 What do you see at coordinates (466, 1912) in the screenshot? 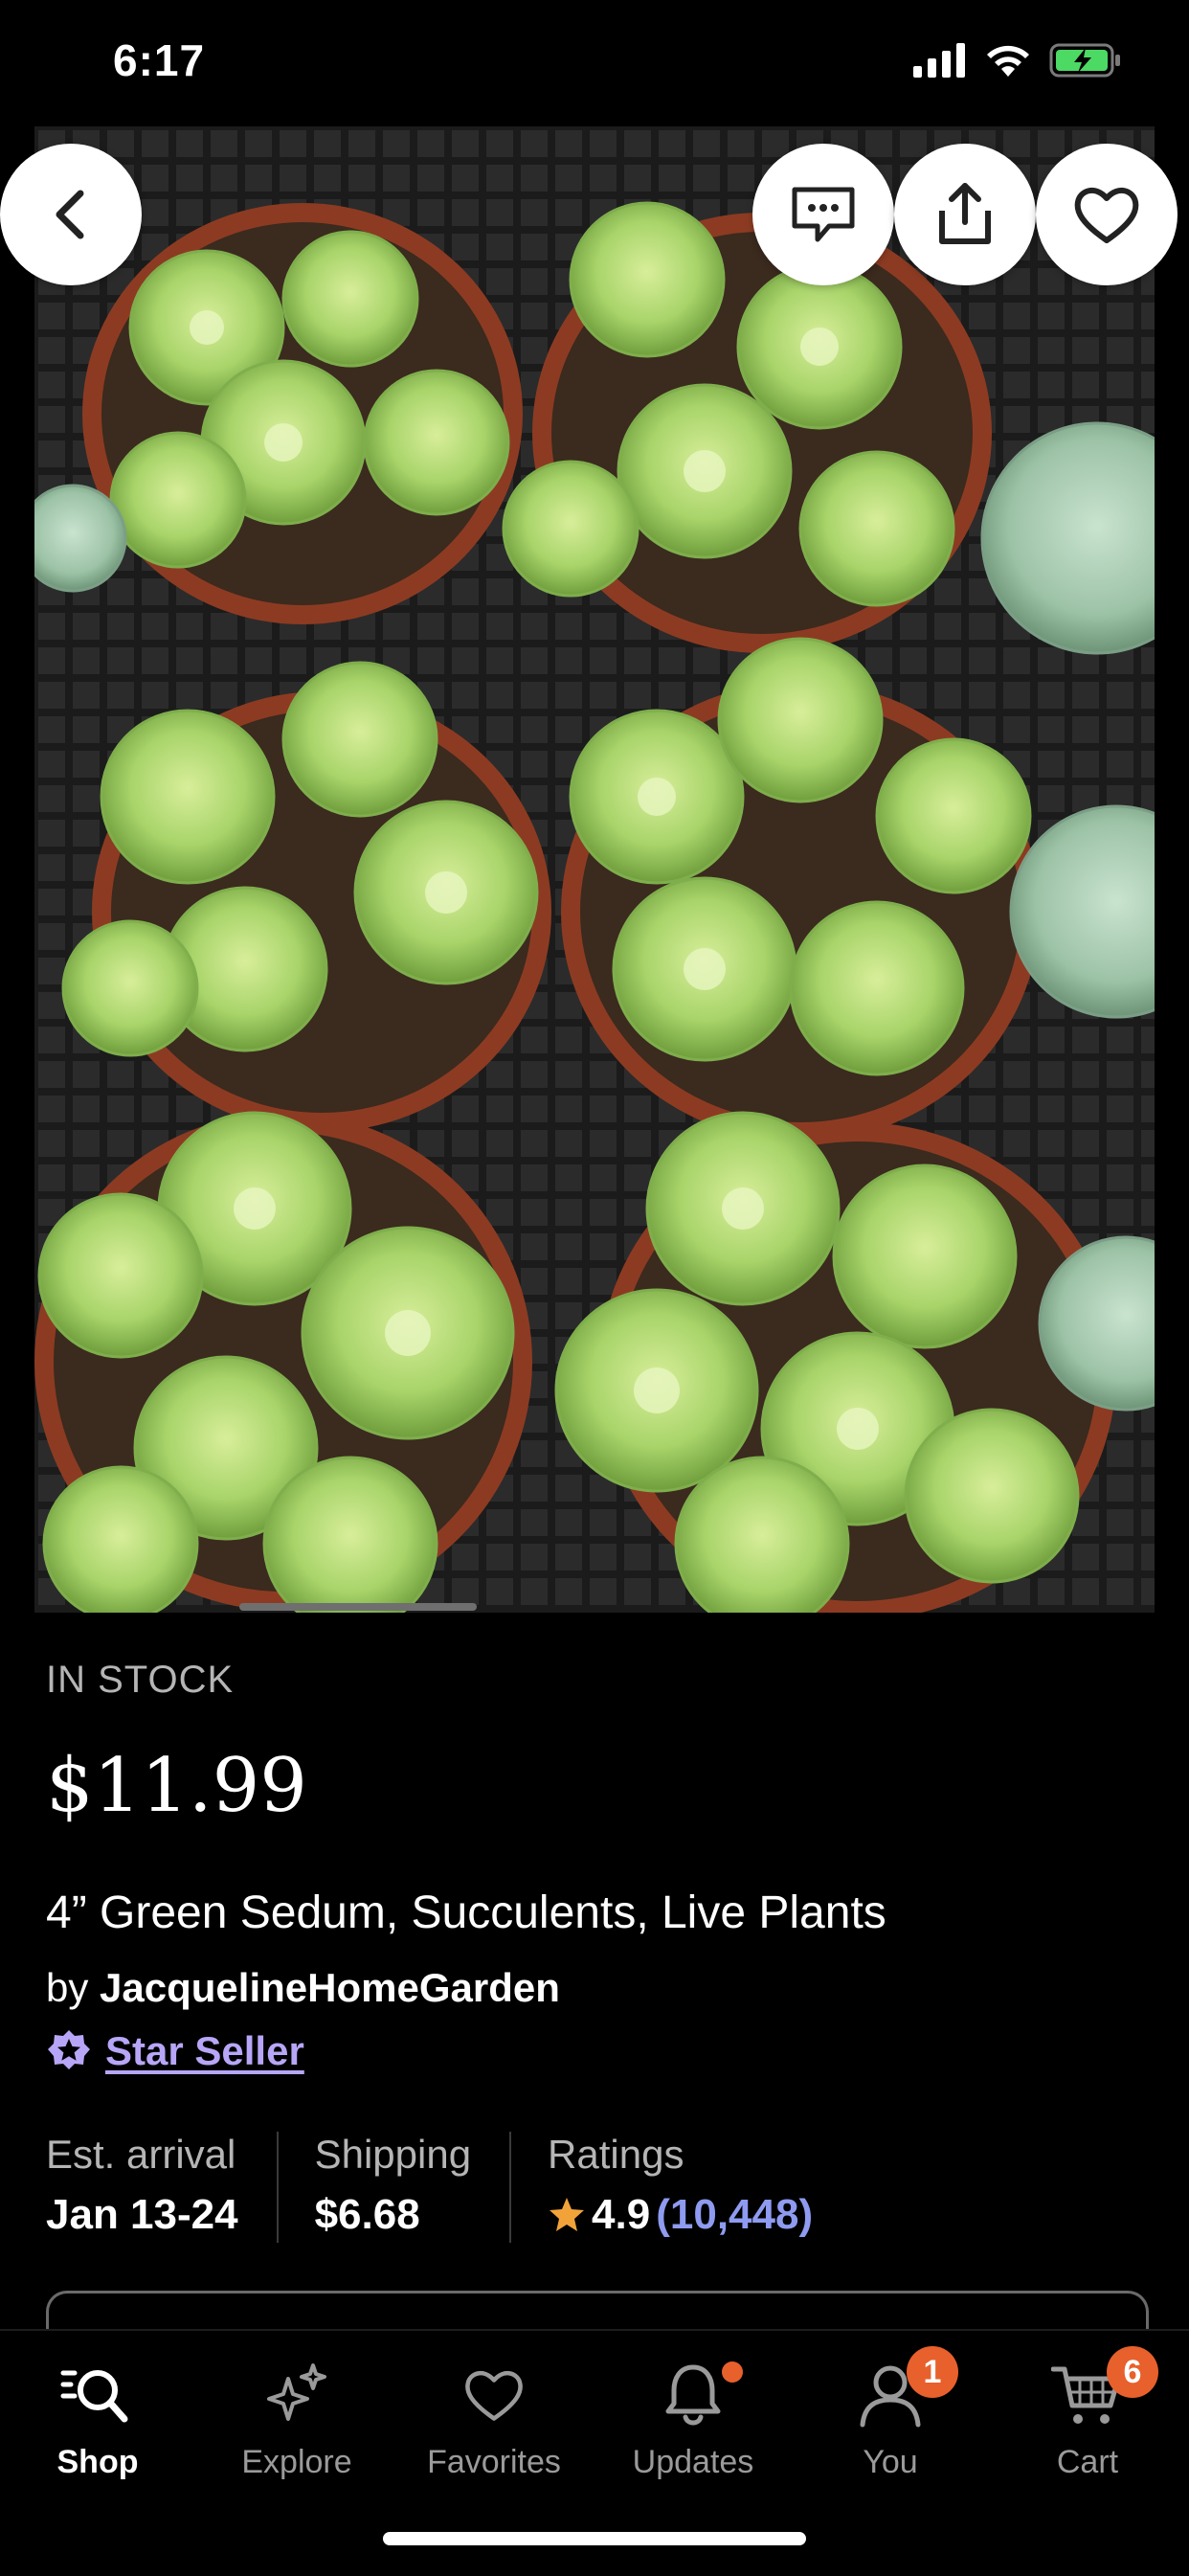
I see `listing-title: 4” Green Sedum, Succulents, Live Plants` at bounding box center [466, 1912].